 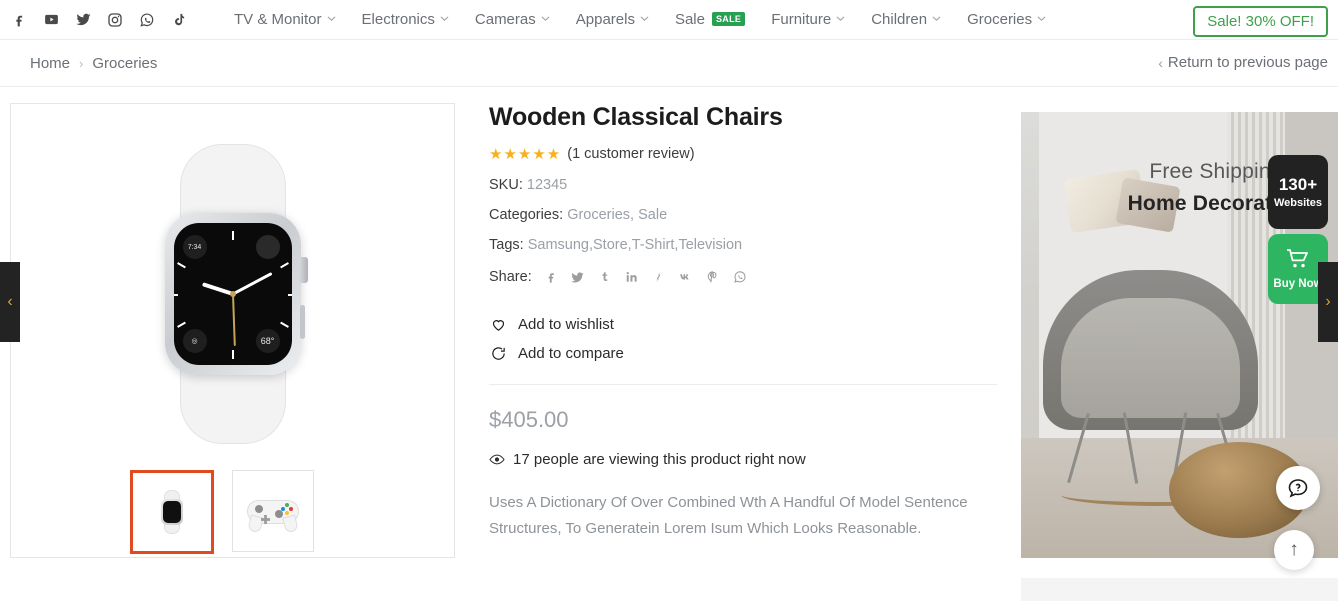 What do you see at coordinates (194, 341) in the screenshot?
I see `watch-complication-activity: ◎` at bounding box center [194, 341].